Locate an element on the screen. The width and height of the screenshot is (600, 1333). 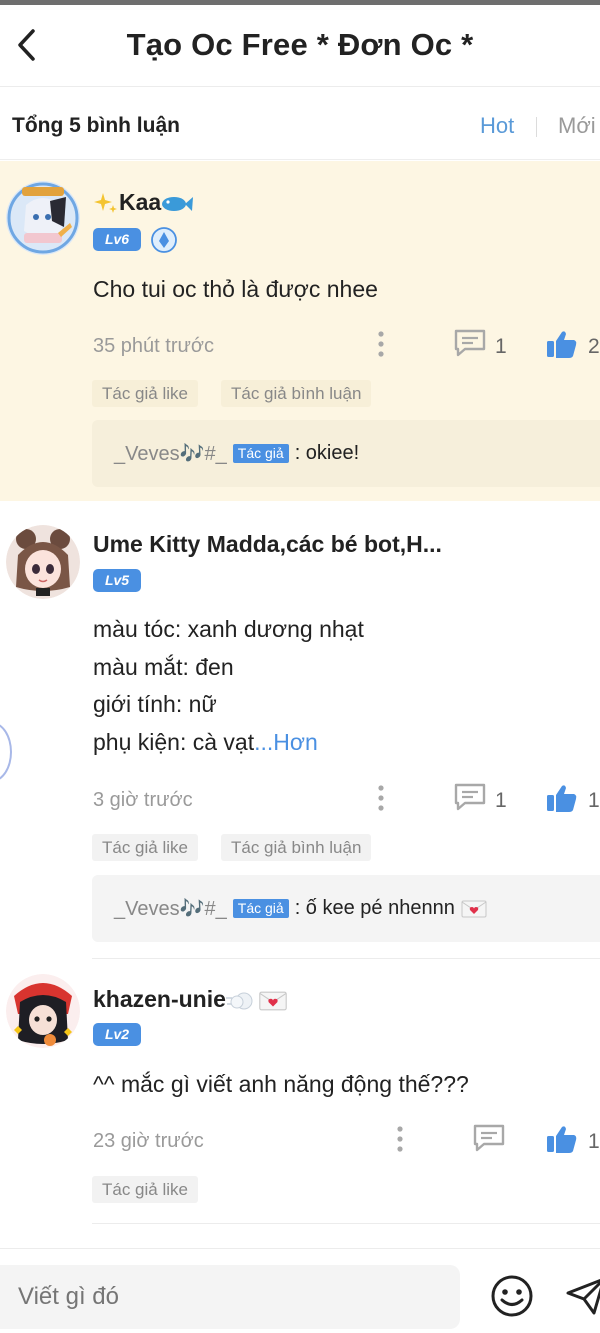
page-title: Tạo Oc Free * Đơn Oc * is located at coordinates (300, 44).